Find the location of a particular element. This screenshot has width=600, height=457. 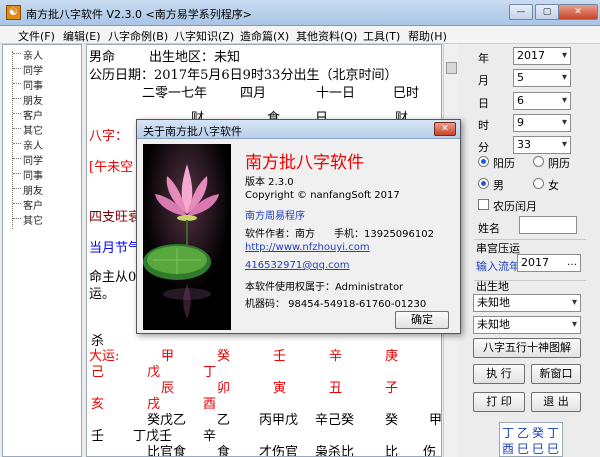

dayun-stem: 辛 is located at coordinates (336, 356).